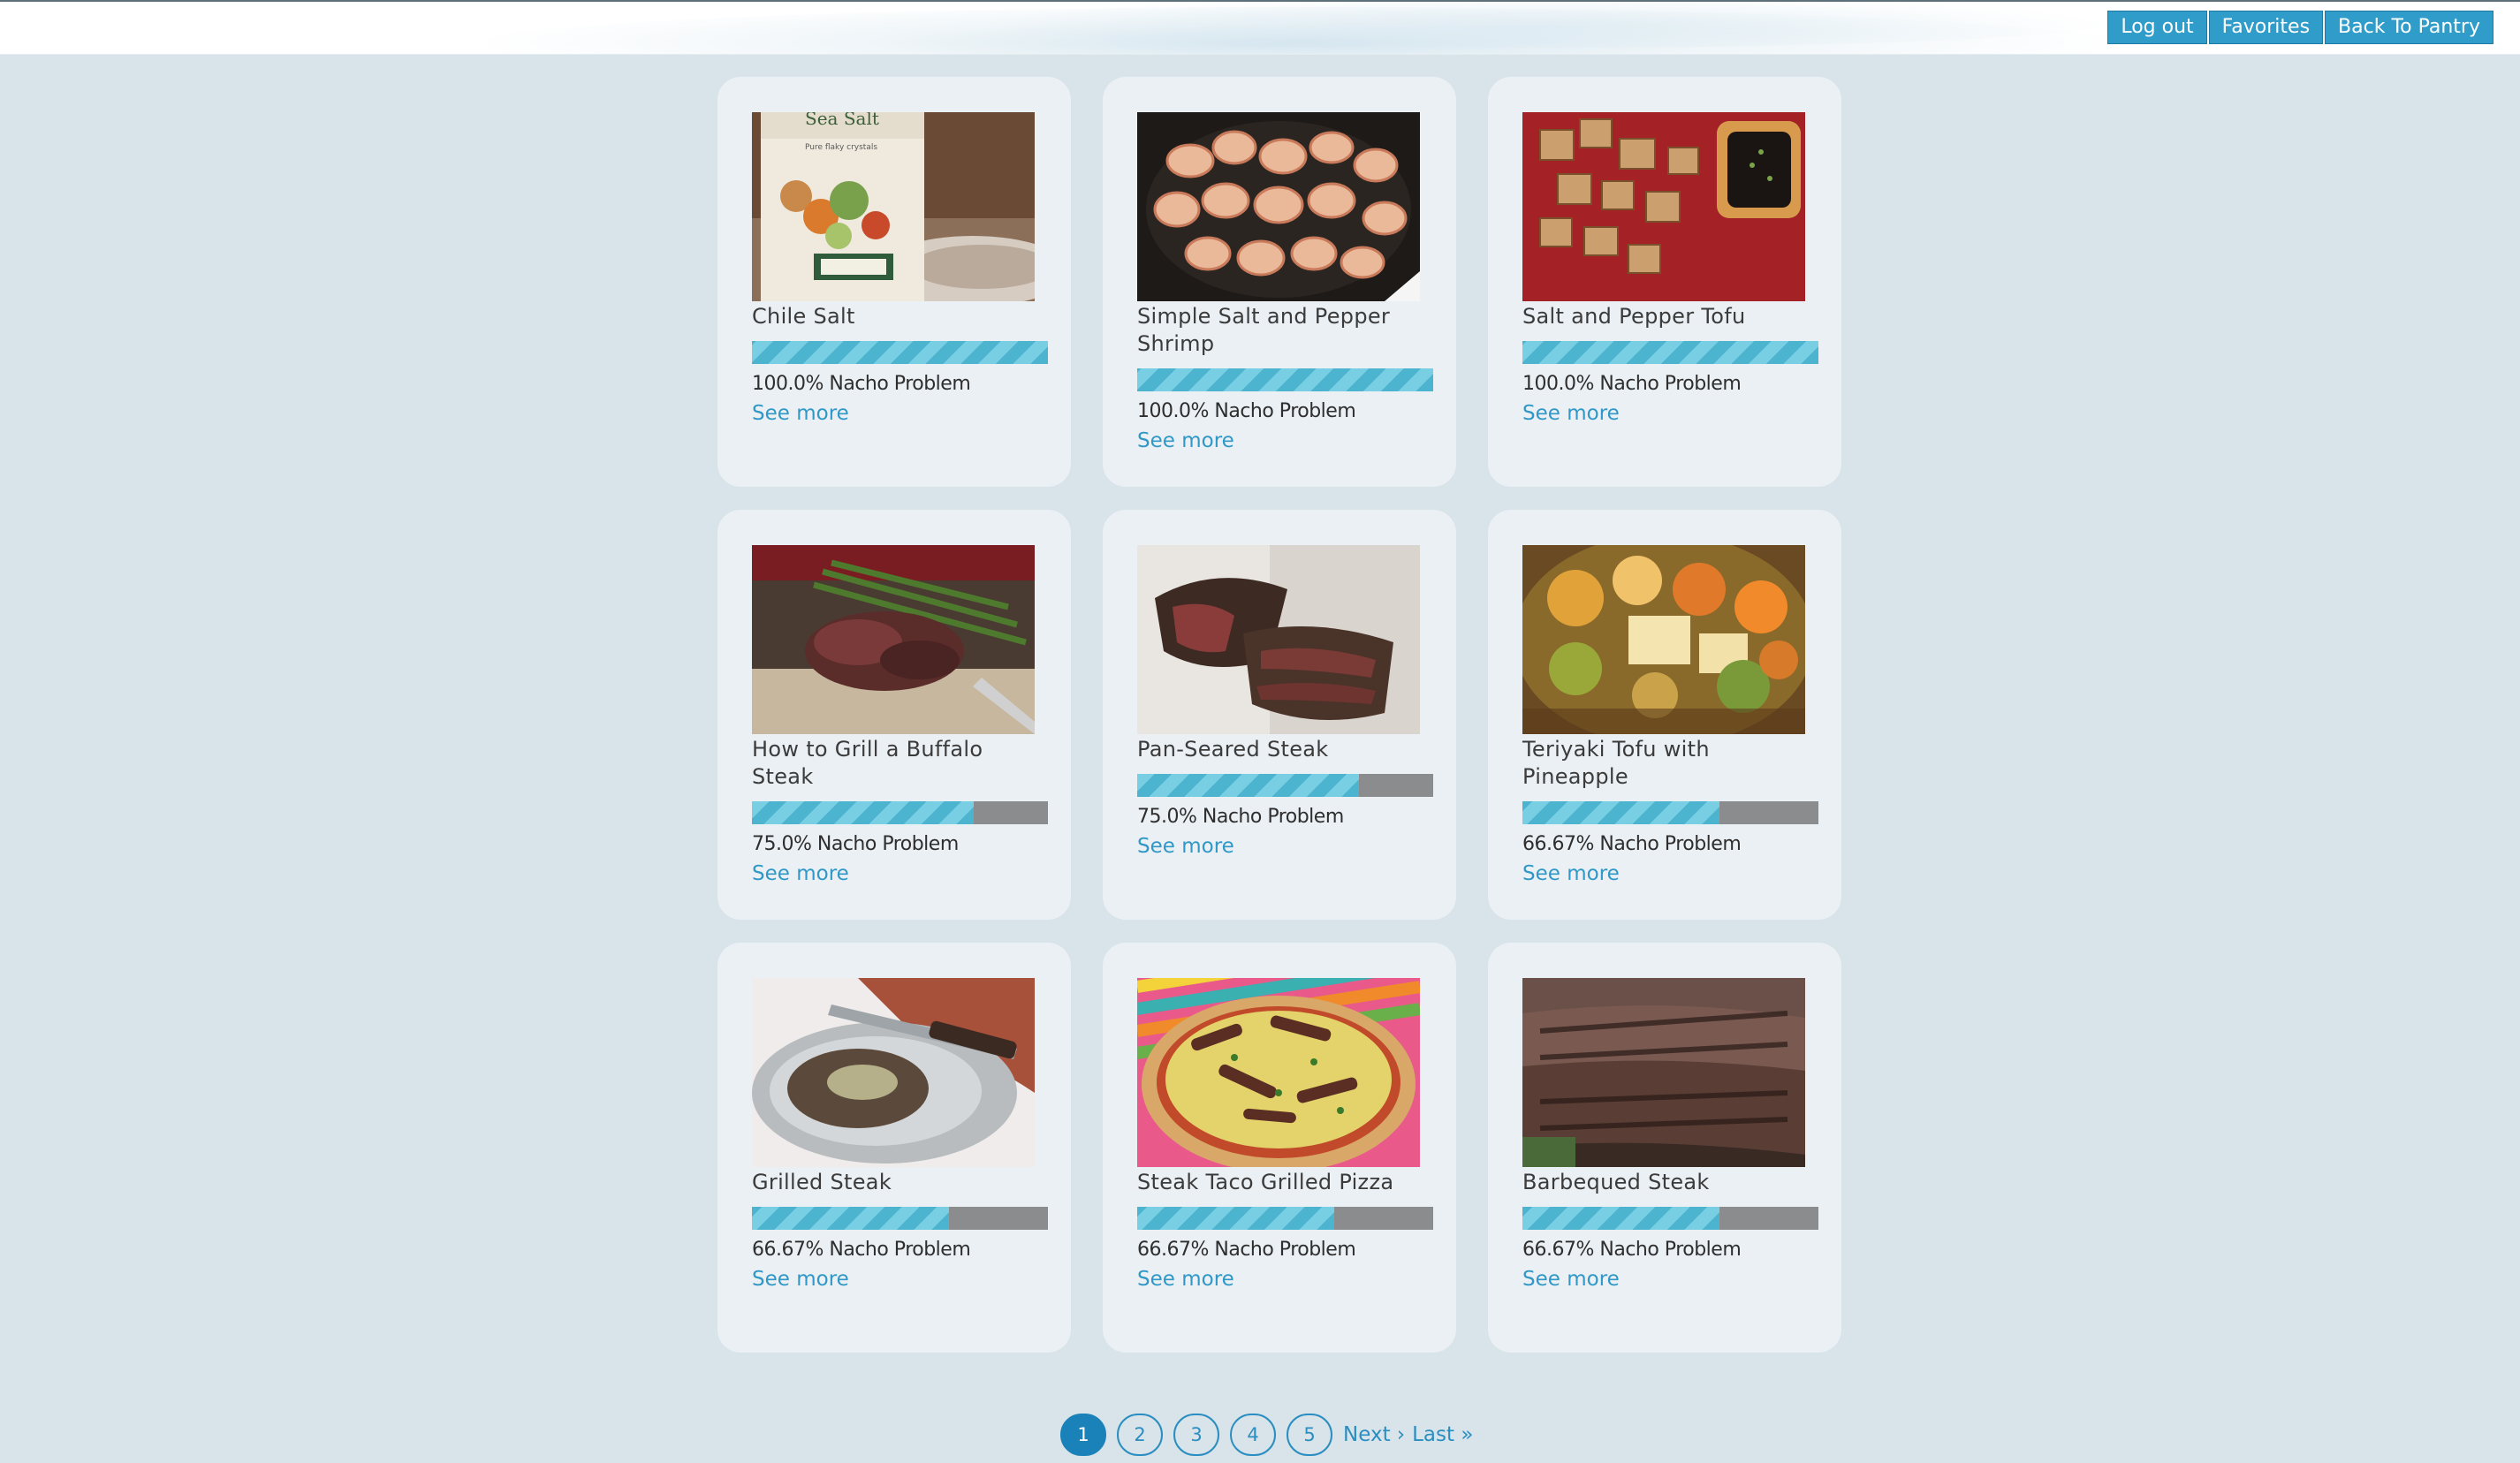 The image size is (2520, 1463). What do you see at coordinates (893, 1072) in the screenshot?
I see `grilled-steak-photo` at bounding box center [893, 1072].